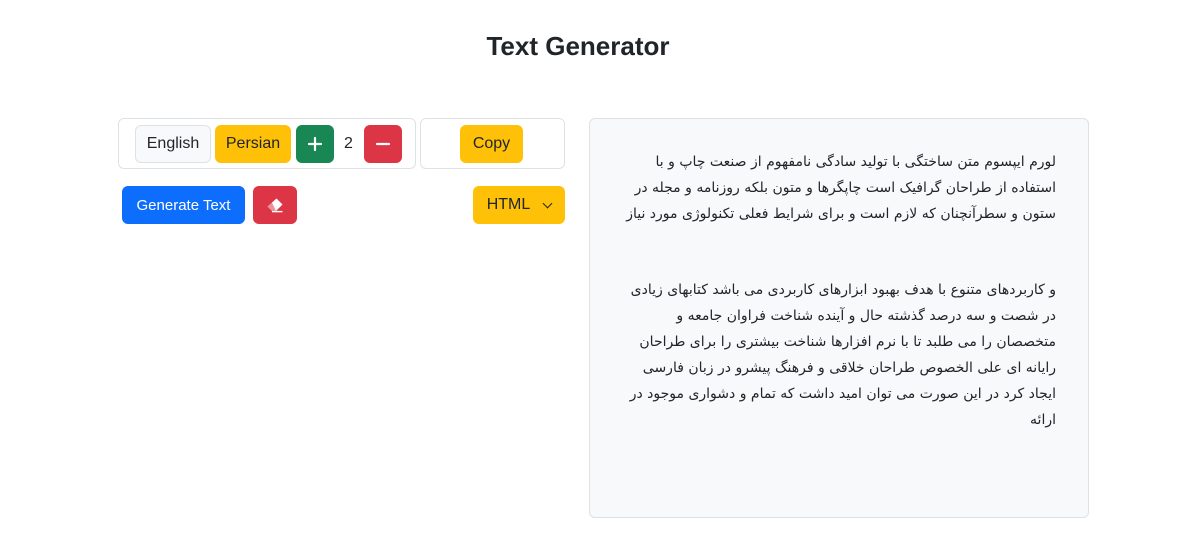 The height and width of the screenshot is (553, 1183). I want to click on eraser-icon, so click(275, 205).